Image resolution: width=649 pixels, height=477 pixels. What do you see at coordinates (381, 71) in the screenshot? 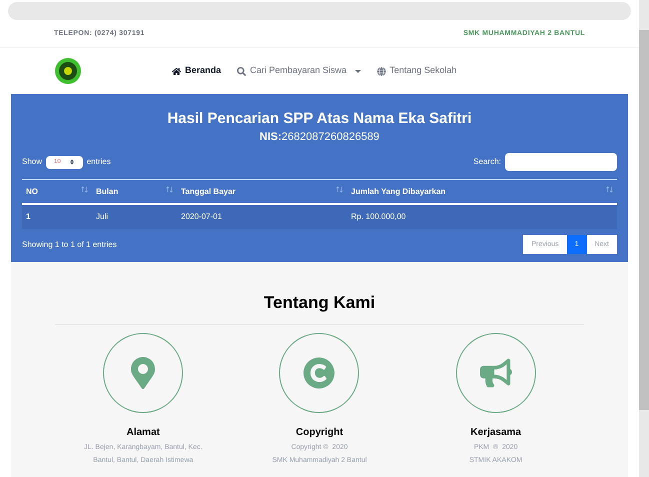
I see `globe-icon` at bounding box center [381, 71].